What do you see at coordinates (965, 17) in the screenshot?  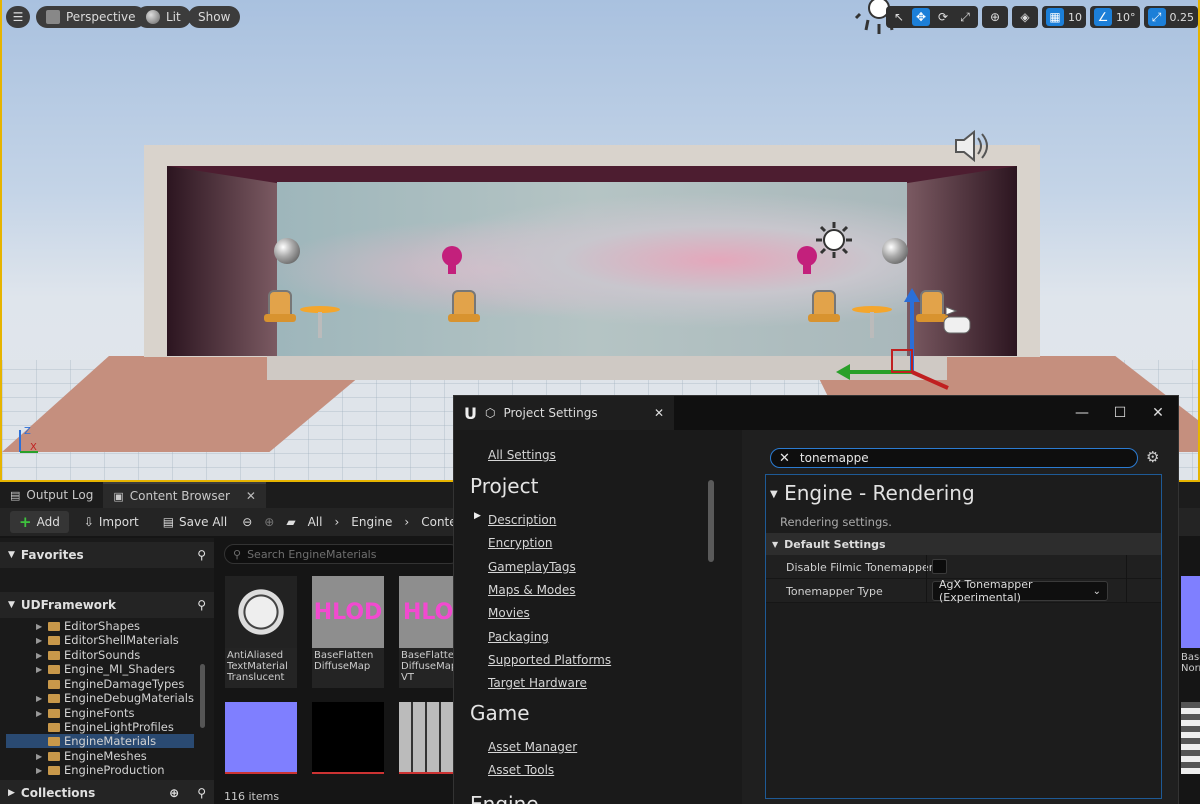 I see `scale-icon: ⤢` at bounding box center [965, 17].